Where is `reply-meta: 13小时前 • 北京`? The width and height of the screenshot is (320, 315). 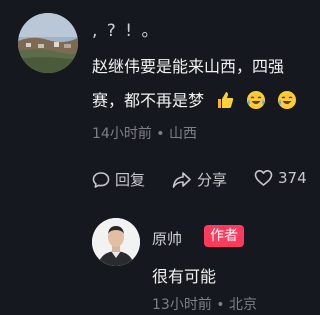
reply-meta: 13小时前 • 北京 is located at coordinates (204, 304).